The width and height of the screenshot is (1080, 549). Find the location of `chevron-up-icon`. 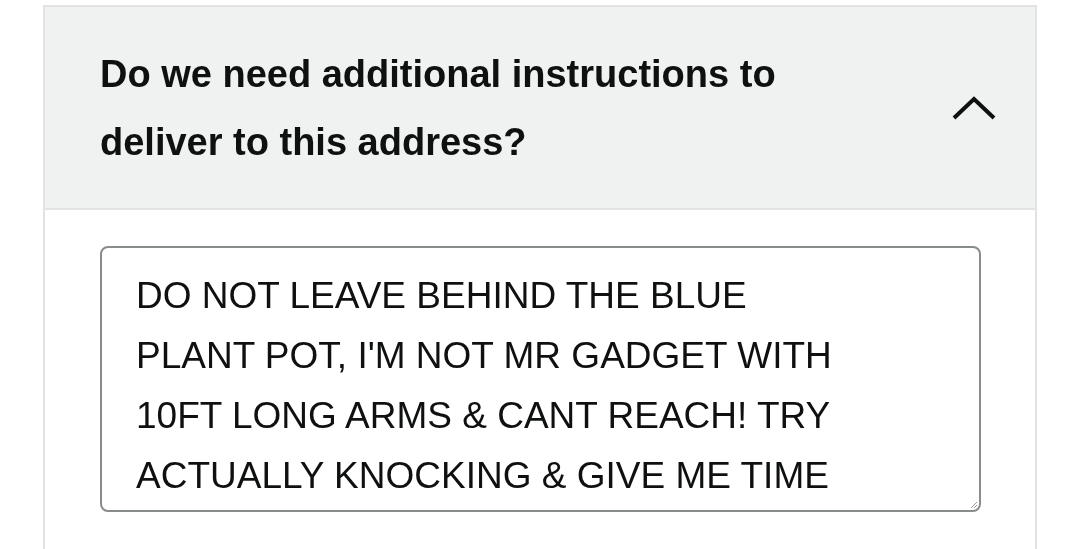

chevron-up-icon is located at coordinates (974, 107).